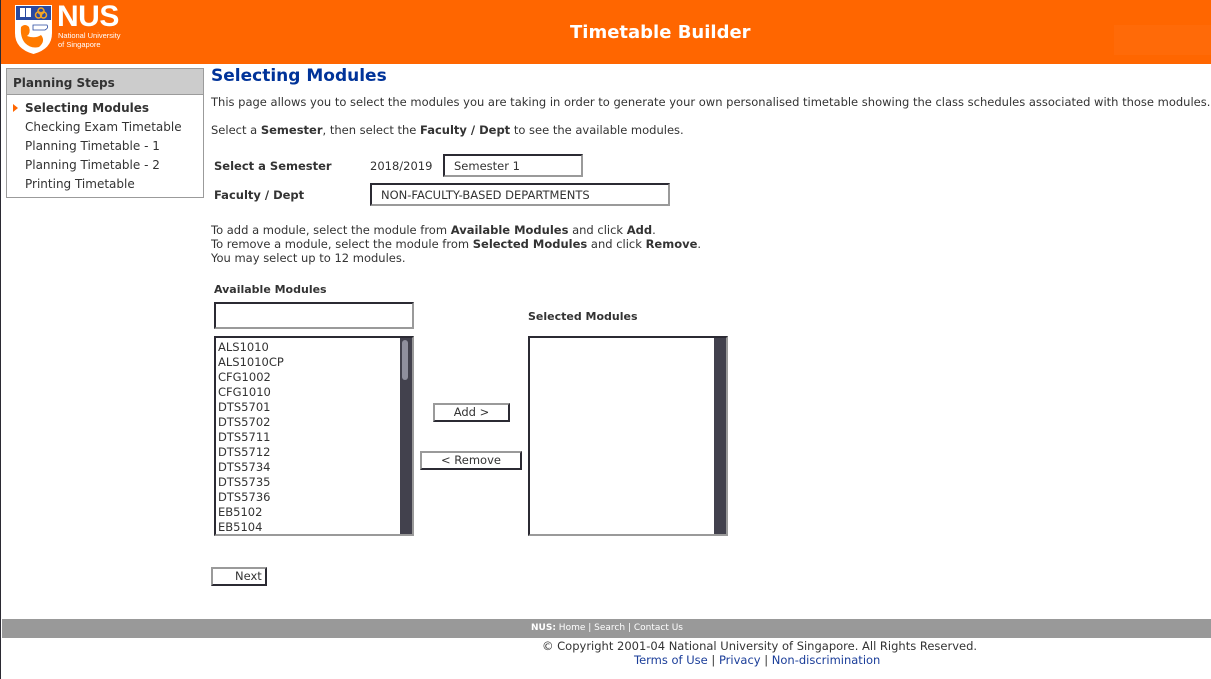  I want to click on add-module-button: Add >, so click(471, 412).